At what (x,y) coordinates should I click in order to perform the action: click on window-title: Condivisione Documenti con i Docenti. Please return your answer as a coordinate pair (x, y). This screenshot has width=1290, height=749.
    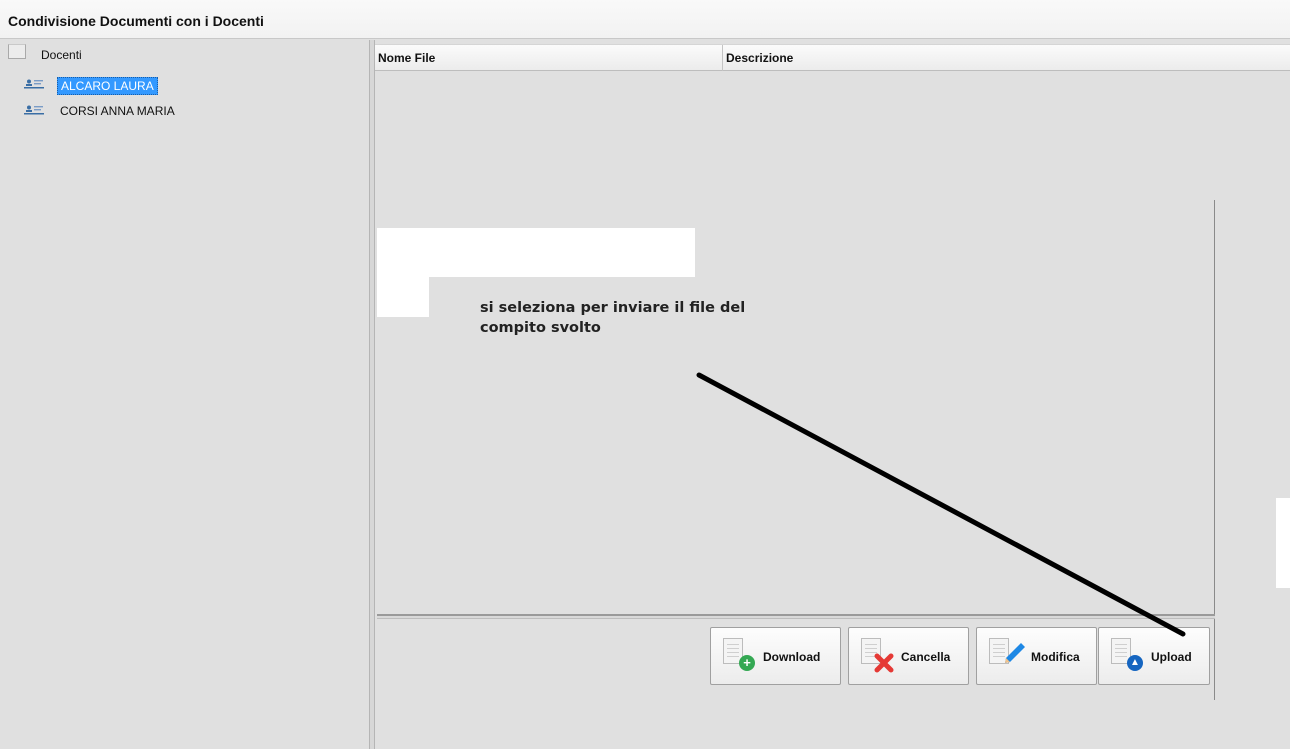
    Looking at the image, I should click on (136, 21).